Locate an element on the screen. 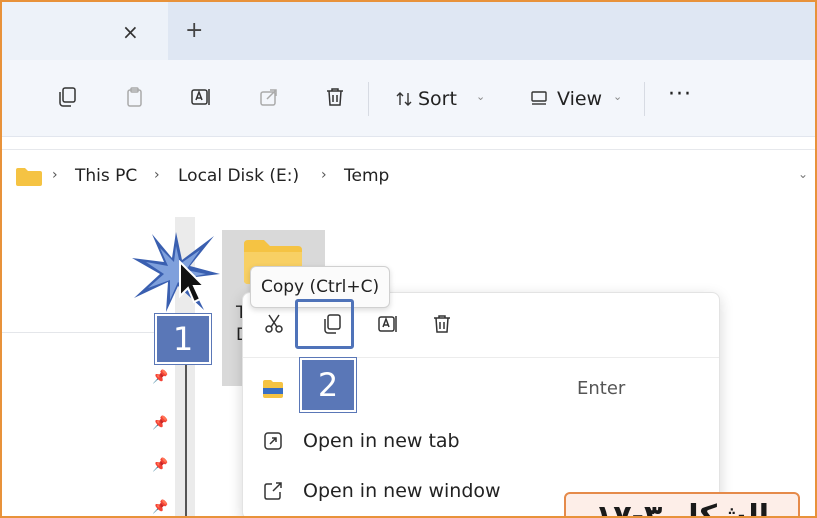 This screenshot has height=518, width=817. view-button: View is located at coordinates (579, 99).